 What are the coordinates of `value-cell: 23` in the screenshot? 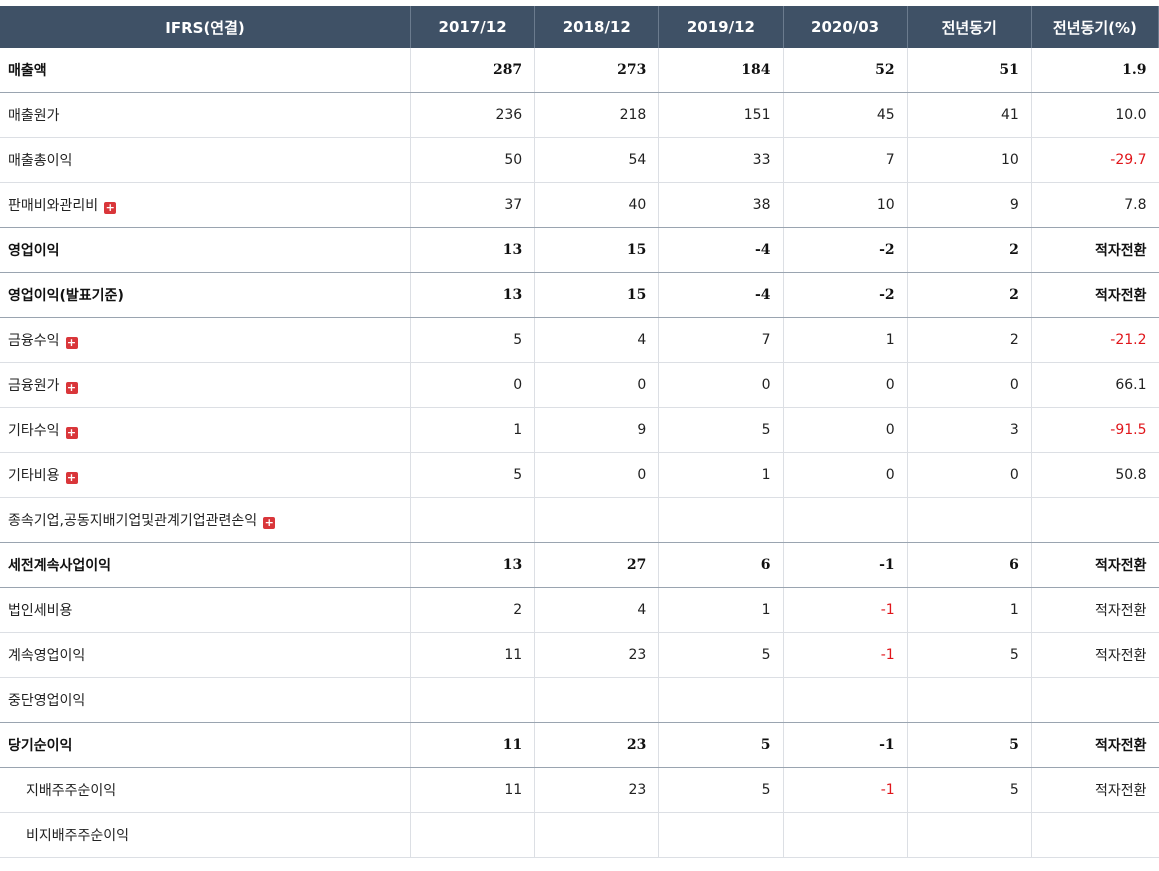 It's located at (597, 745).